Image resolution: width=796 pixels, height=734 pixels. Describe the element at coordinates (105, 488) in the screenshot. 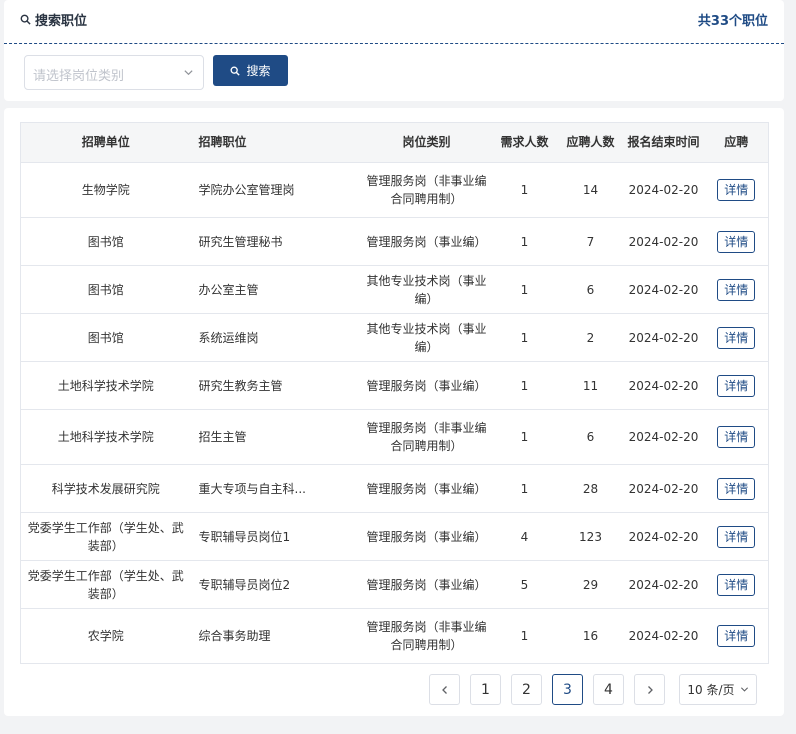

I see `cell-unit: 科学技术发展研究院` at that location.